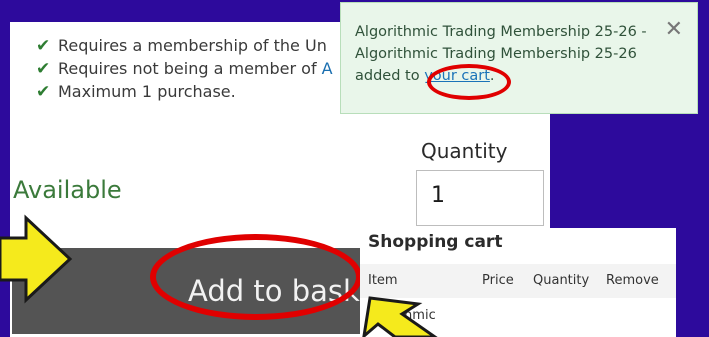 Image resolution: width=709 pixels, height=337 pixels. I want to click on requirement-item: ✔ Maximum 1 purchase., so click(184, 91).